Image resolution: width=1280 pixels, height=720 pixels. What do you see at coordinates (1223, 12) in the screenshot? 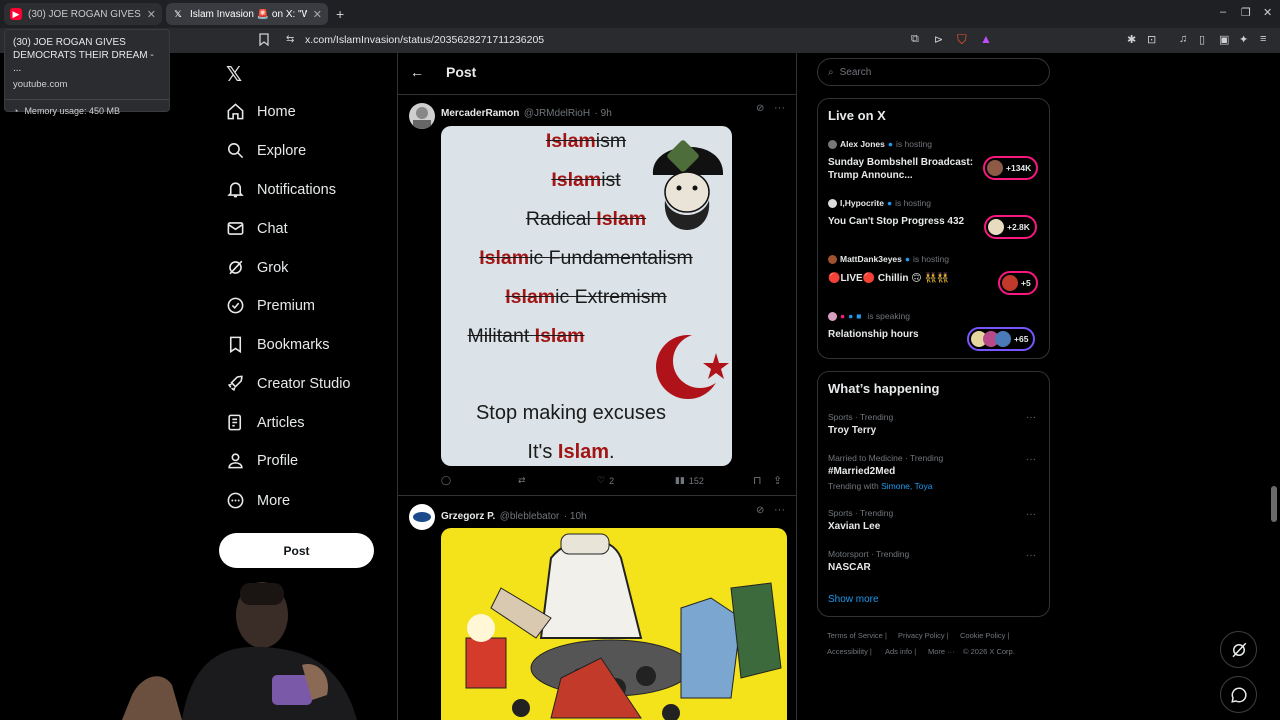
I see `minimize-icon: –` at bounding box center [1223, 12].